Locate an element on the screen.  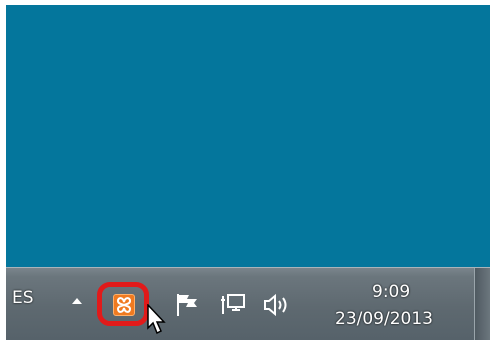
show-hidden-icons-arrow is located at coordinates (77, 301).